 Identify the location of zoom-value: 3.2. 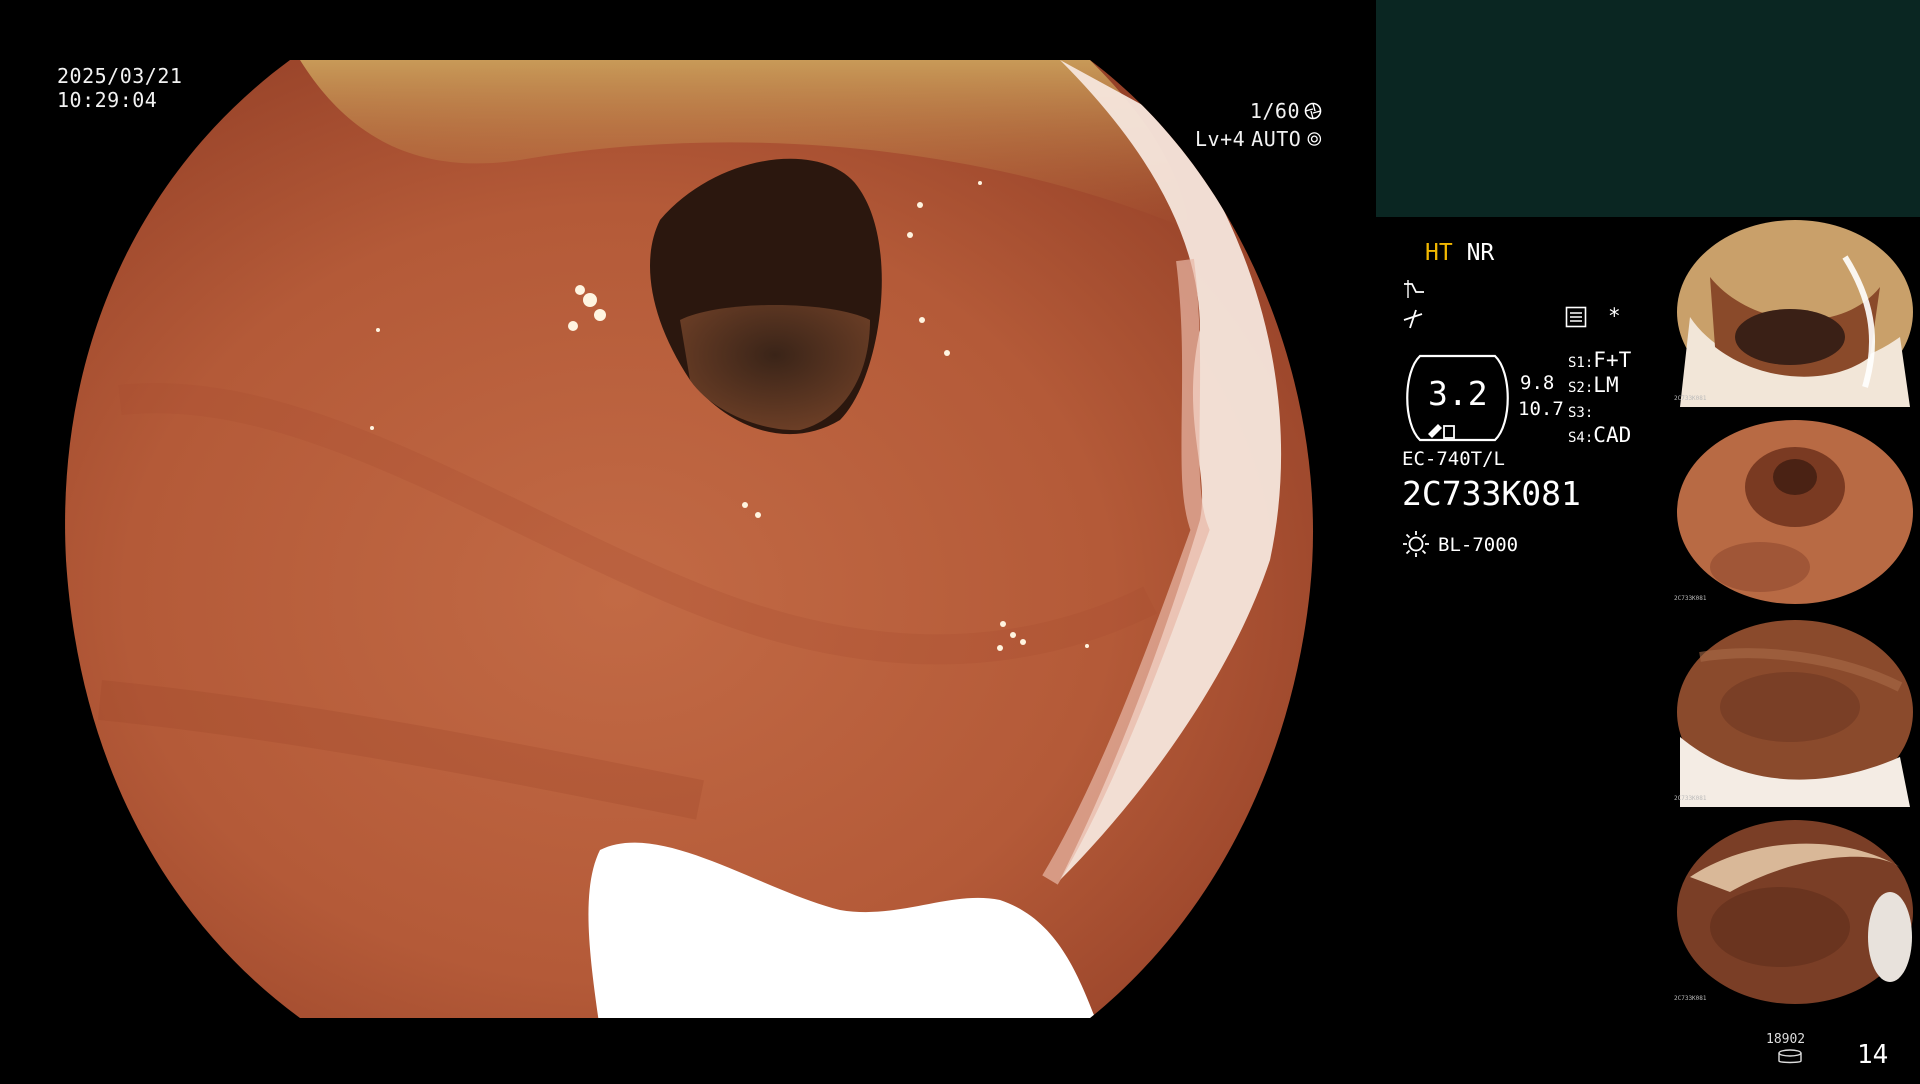
(1458, 393).